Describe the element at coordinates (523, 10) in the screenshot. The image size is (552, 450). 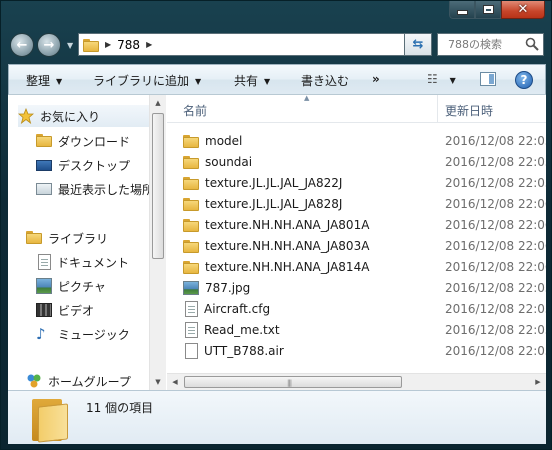
I see `close-button: ✕` at that location.